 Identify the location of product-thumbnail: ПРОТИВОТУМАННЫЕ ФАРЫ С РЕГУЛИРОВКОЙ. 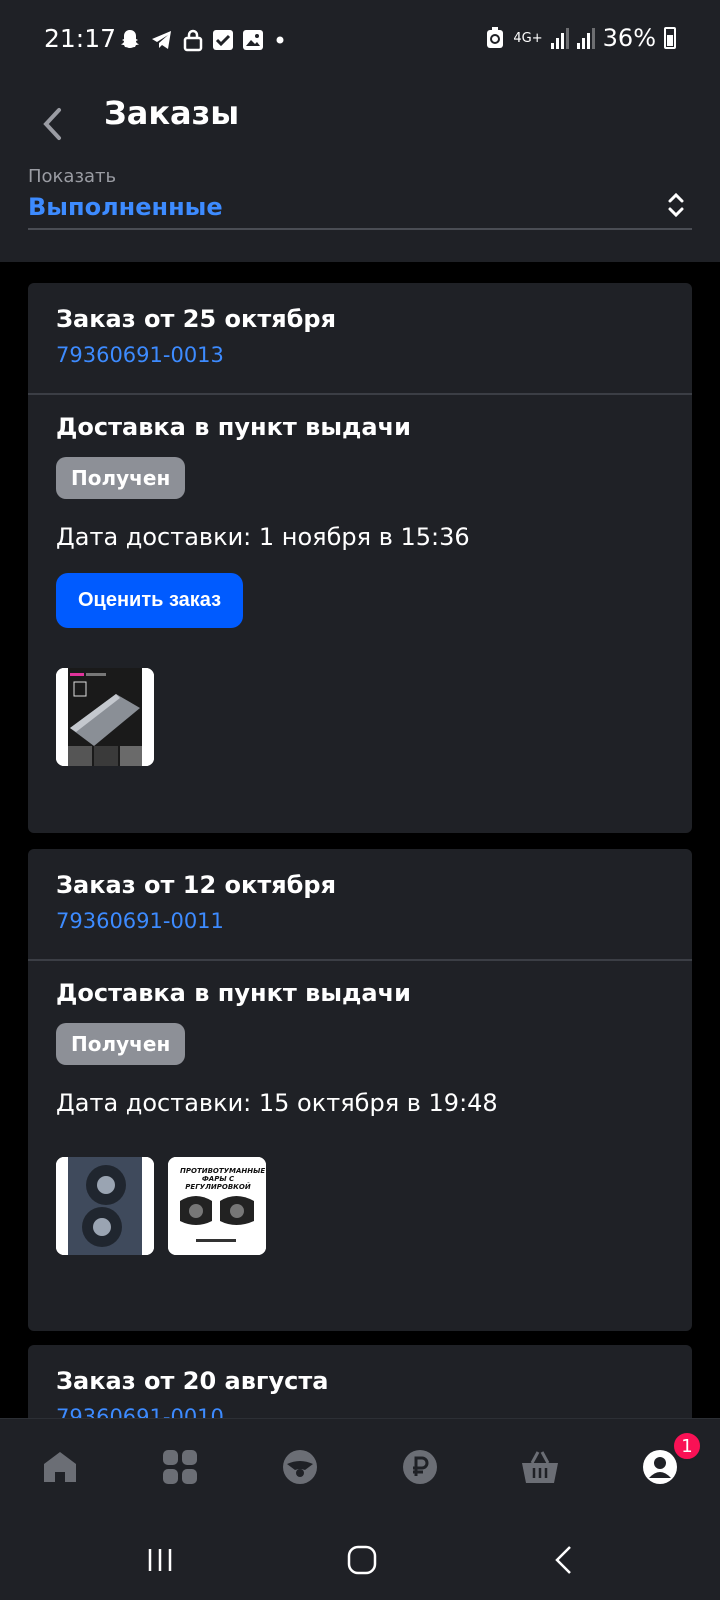
(217, 1206).